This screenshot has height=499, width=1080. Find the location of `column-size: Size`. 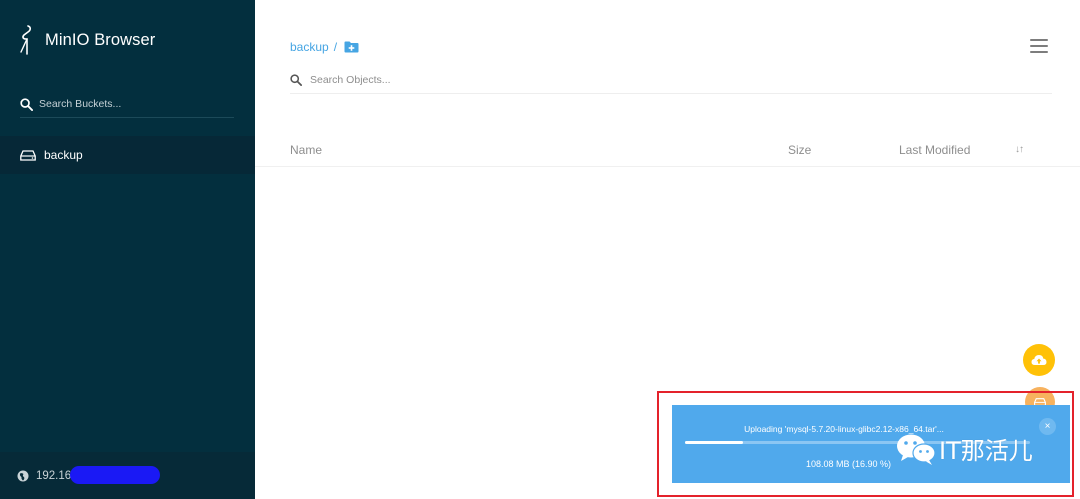

column-size: Size is located at coordinates (799, 150).